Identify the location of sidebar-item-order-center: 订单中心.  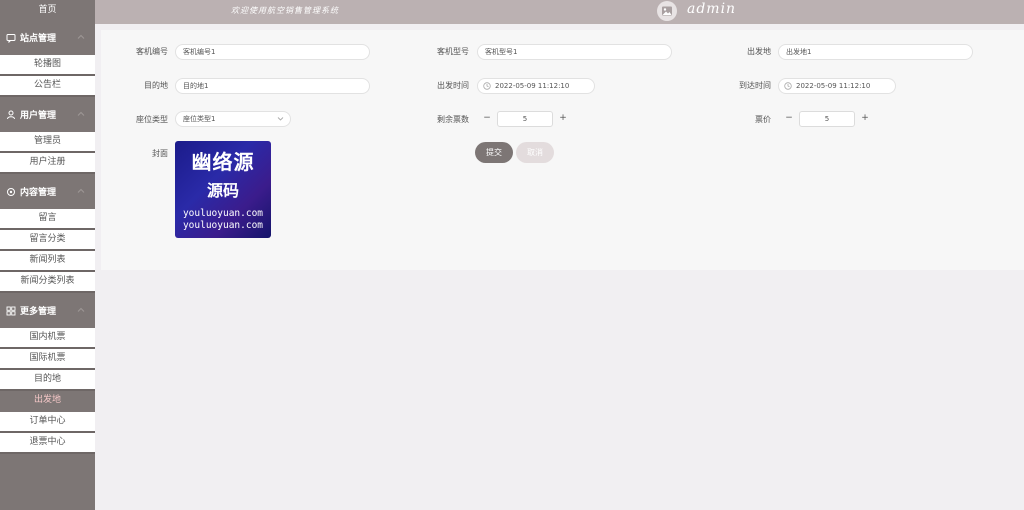
(47, 422).